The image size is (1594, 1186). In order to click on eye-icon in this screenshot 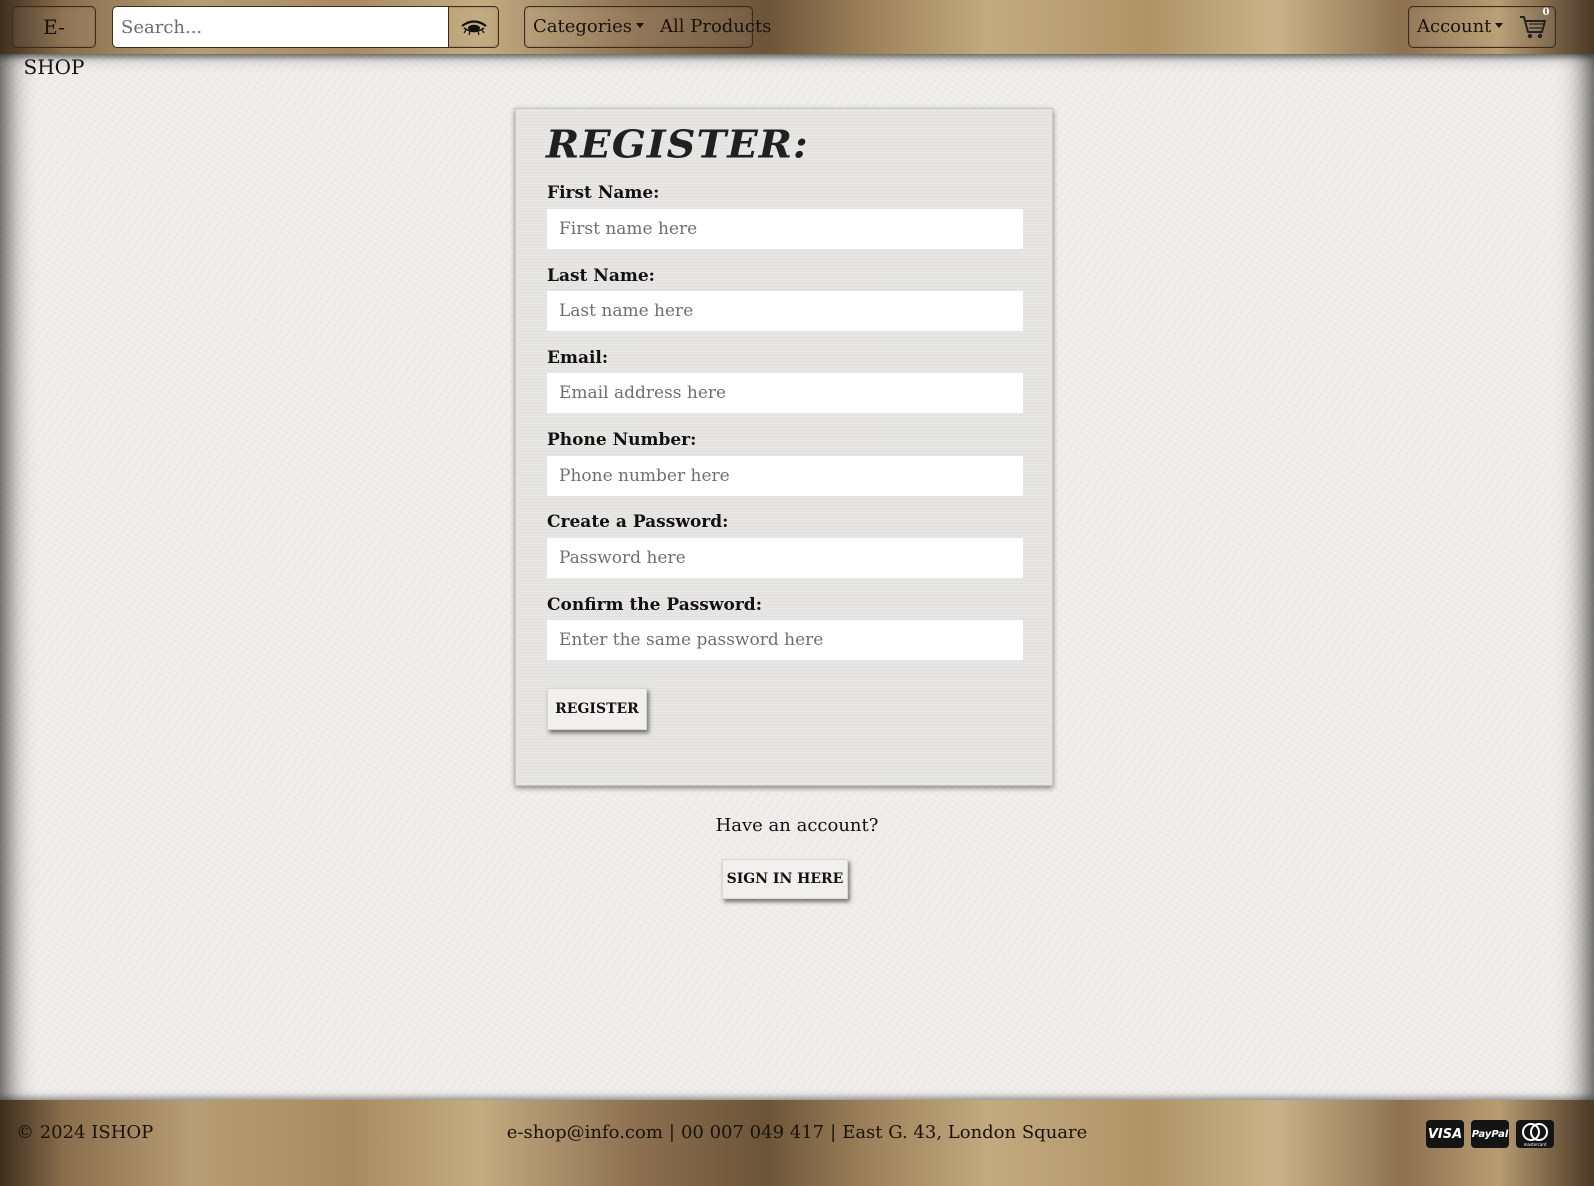, I will do `click(474, 28)`.